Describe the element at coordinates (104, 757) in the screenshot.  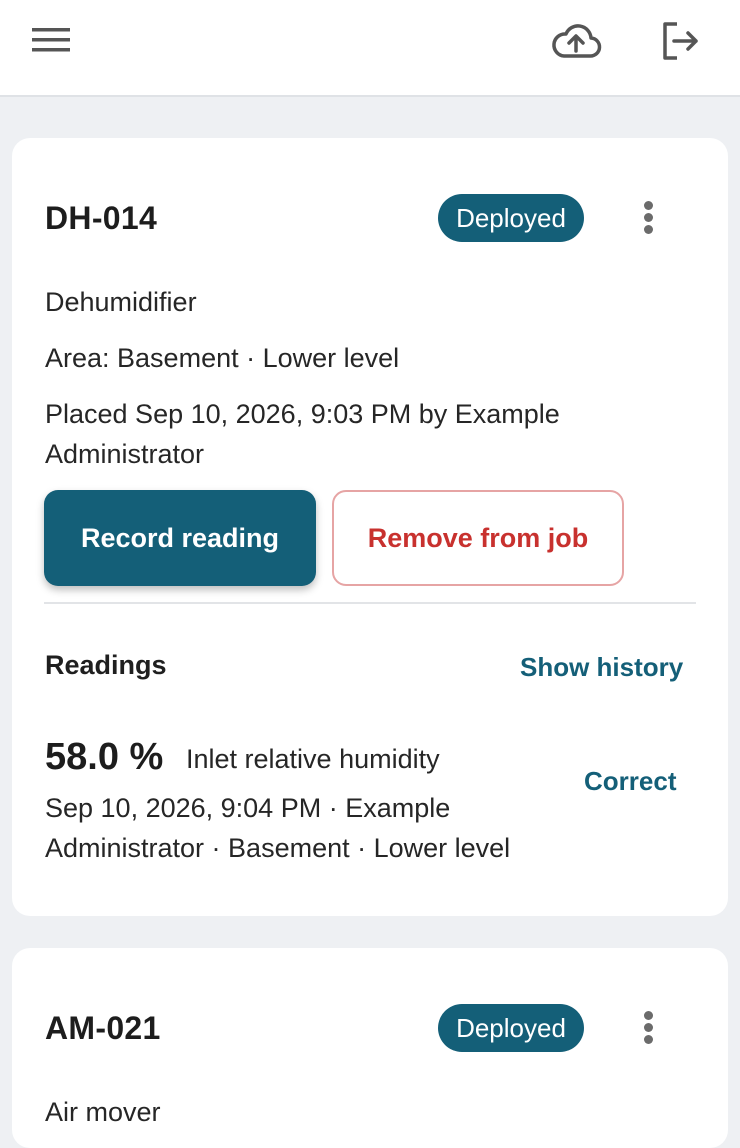
I see `reading-value: 58.0 %` at that location.